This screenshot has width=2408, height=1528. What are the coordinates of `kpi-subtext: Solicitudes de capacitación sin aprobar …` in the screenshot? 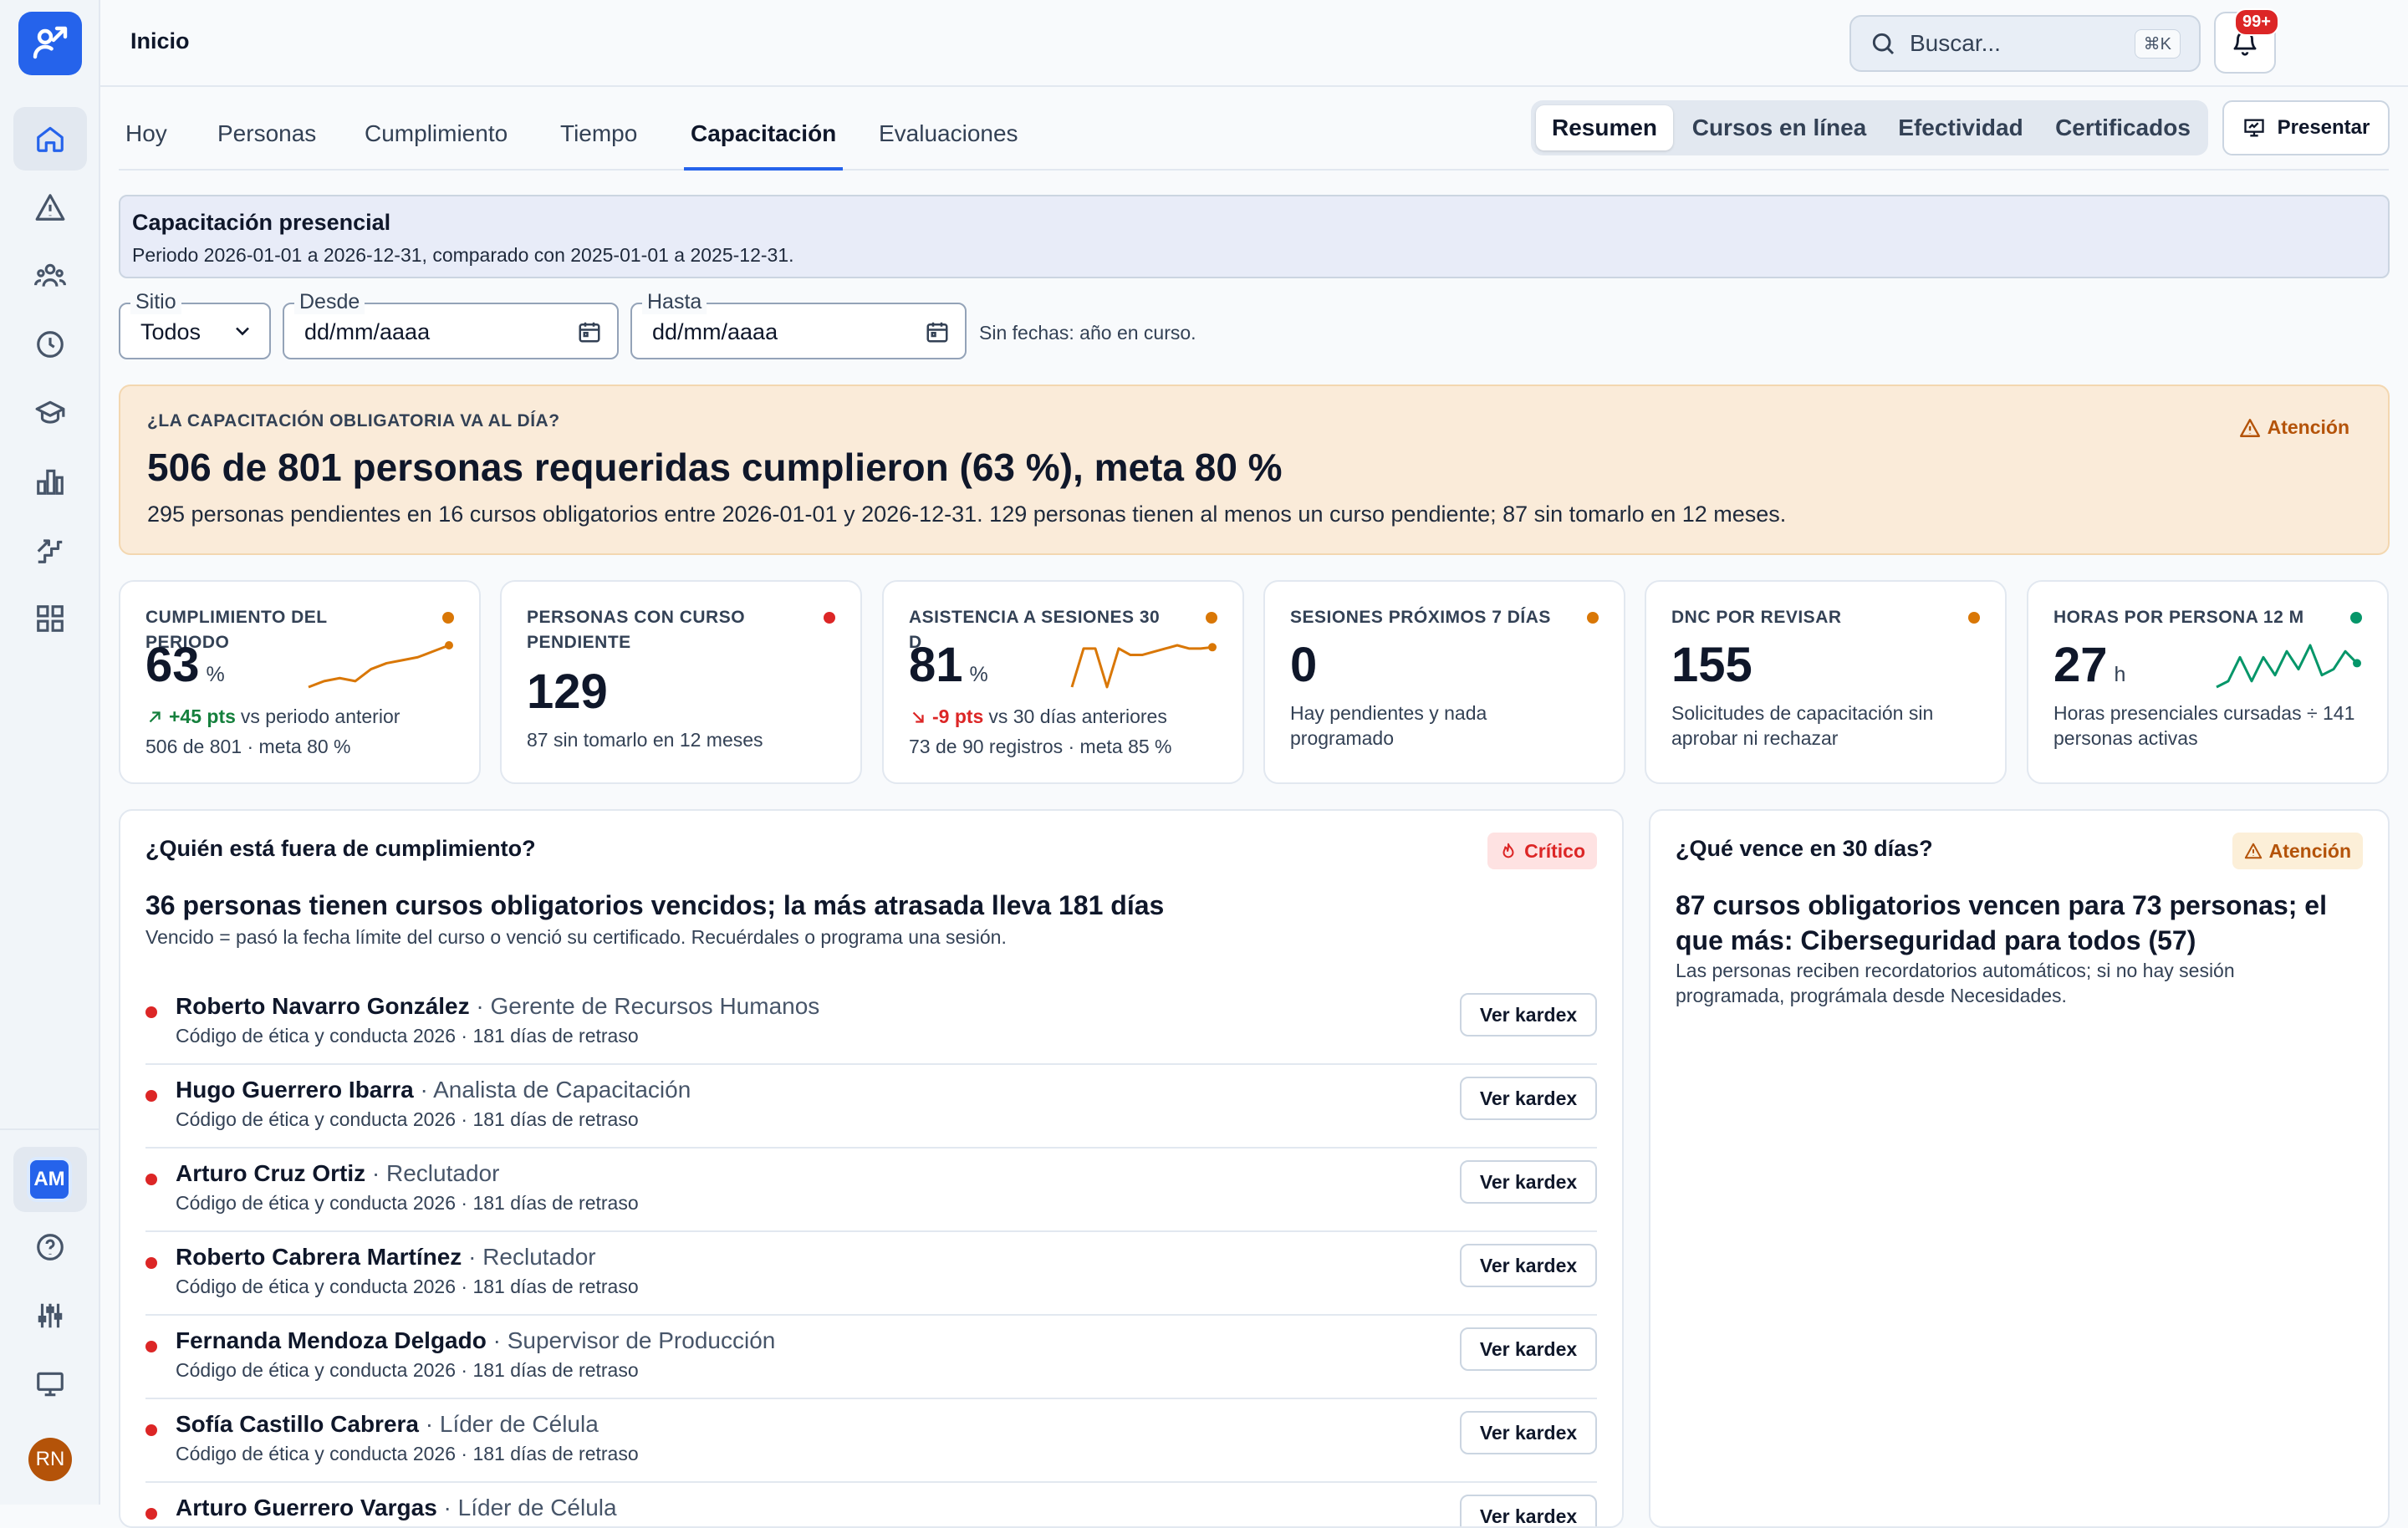 It's located at (1802, 726).